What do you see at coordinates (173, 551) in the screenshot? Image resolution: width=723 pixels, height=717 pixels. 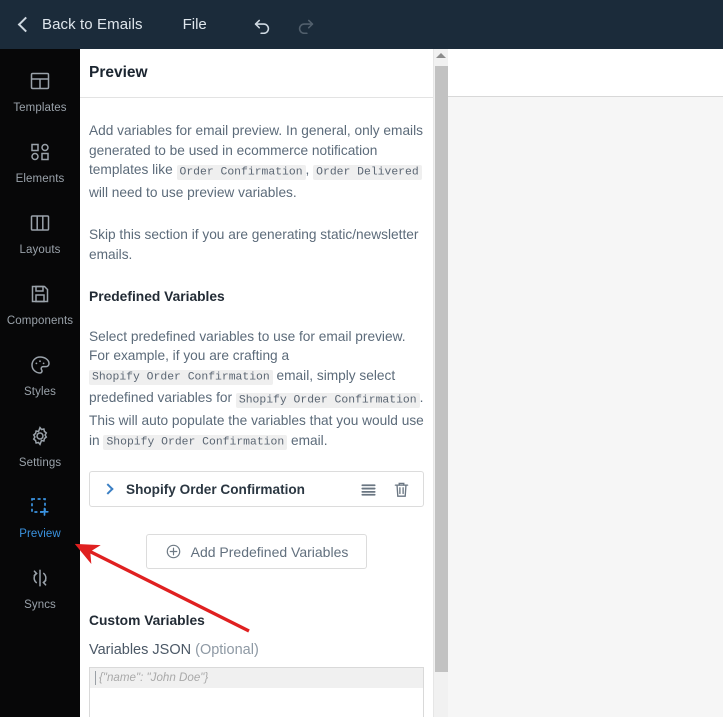 I see `plus-circle-icon` at bounding box center [173, 551].